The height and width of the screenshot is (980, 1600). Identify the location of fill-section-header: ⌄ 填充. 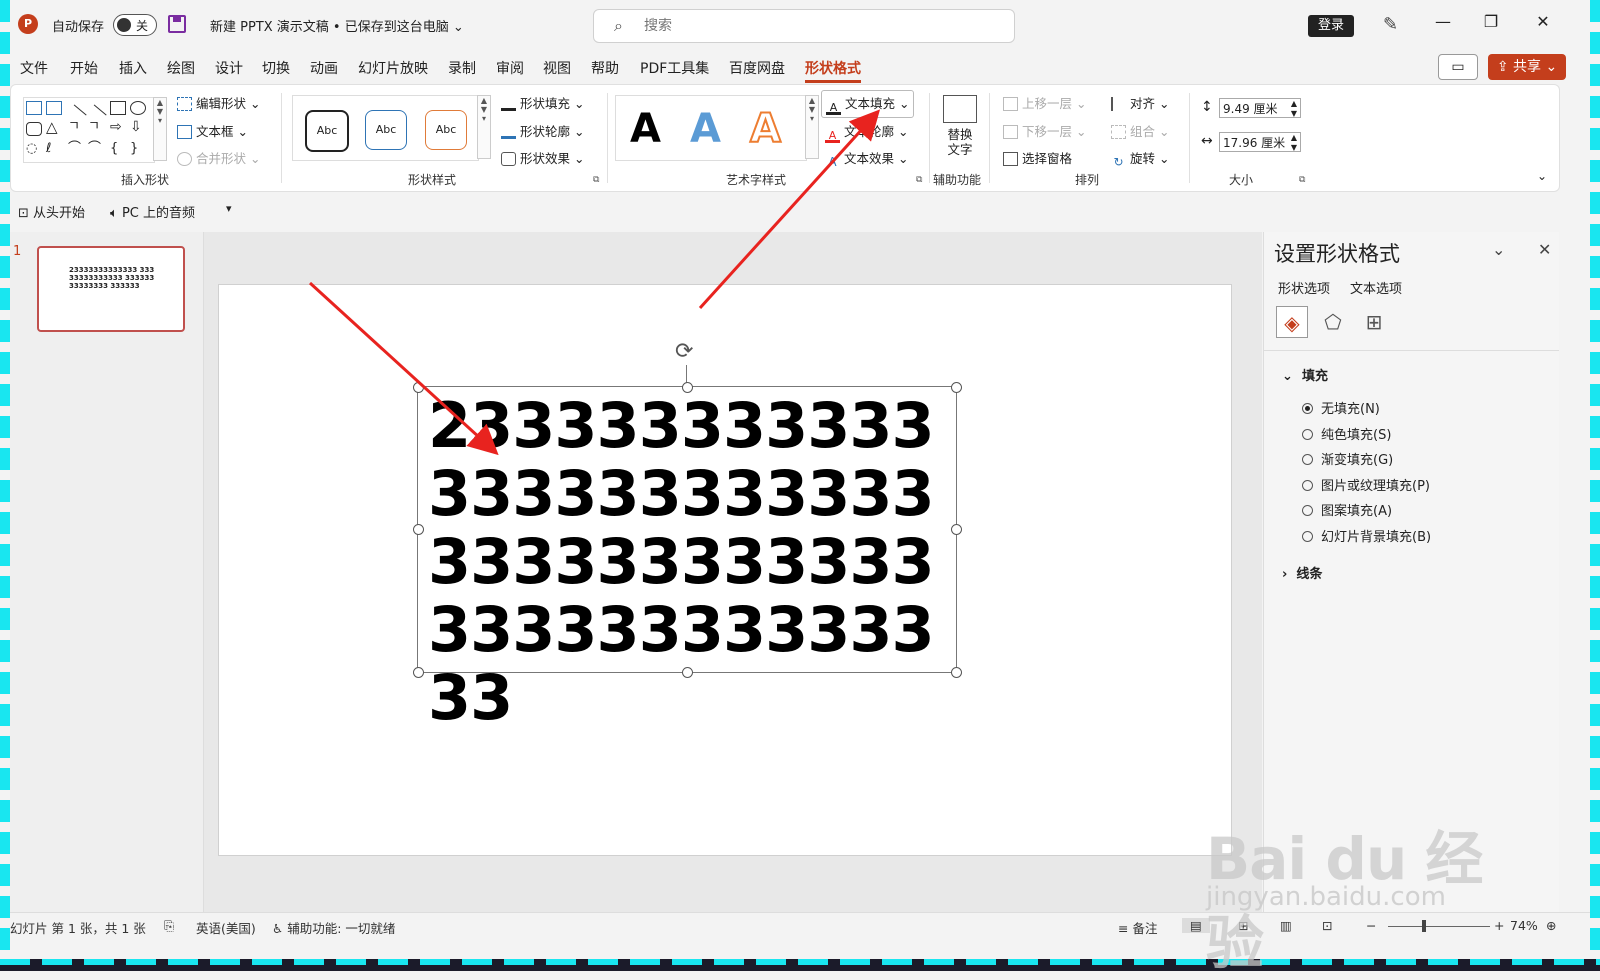
(1305, 374).